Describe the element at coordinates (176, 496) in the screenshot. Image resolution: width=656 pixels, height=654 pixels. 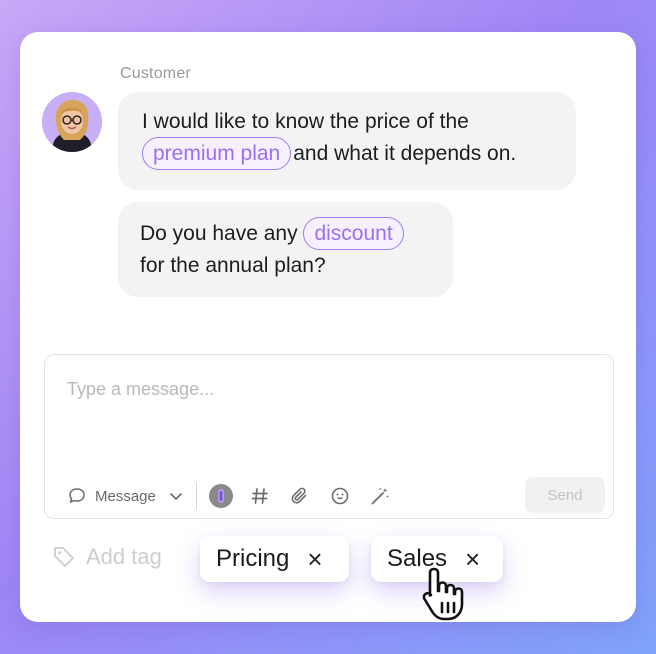
I see `chevron-down-icon` at that location.